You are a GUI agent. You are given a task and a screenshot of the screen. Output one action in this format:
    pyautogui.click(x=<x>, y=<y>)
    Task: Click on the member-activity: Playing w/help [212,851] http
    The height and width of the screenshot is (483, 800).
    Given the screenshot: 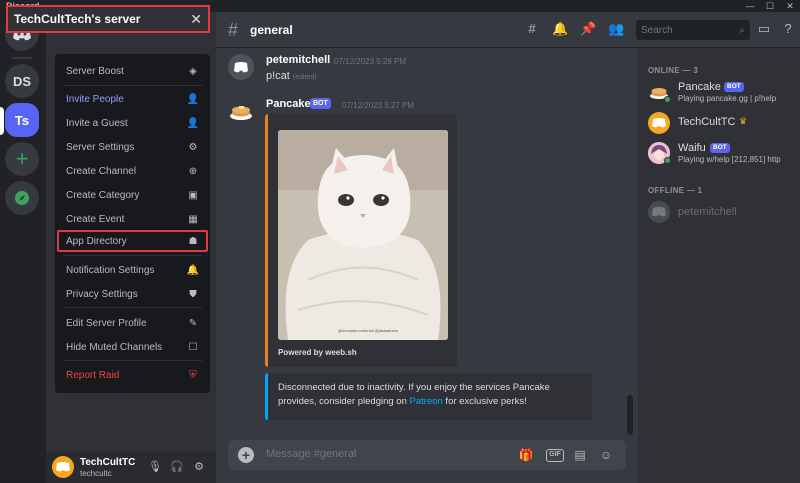 What is the action you would take?
    pyautogui.click(x=729, y=159)
    